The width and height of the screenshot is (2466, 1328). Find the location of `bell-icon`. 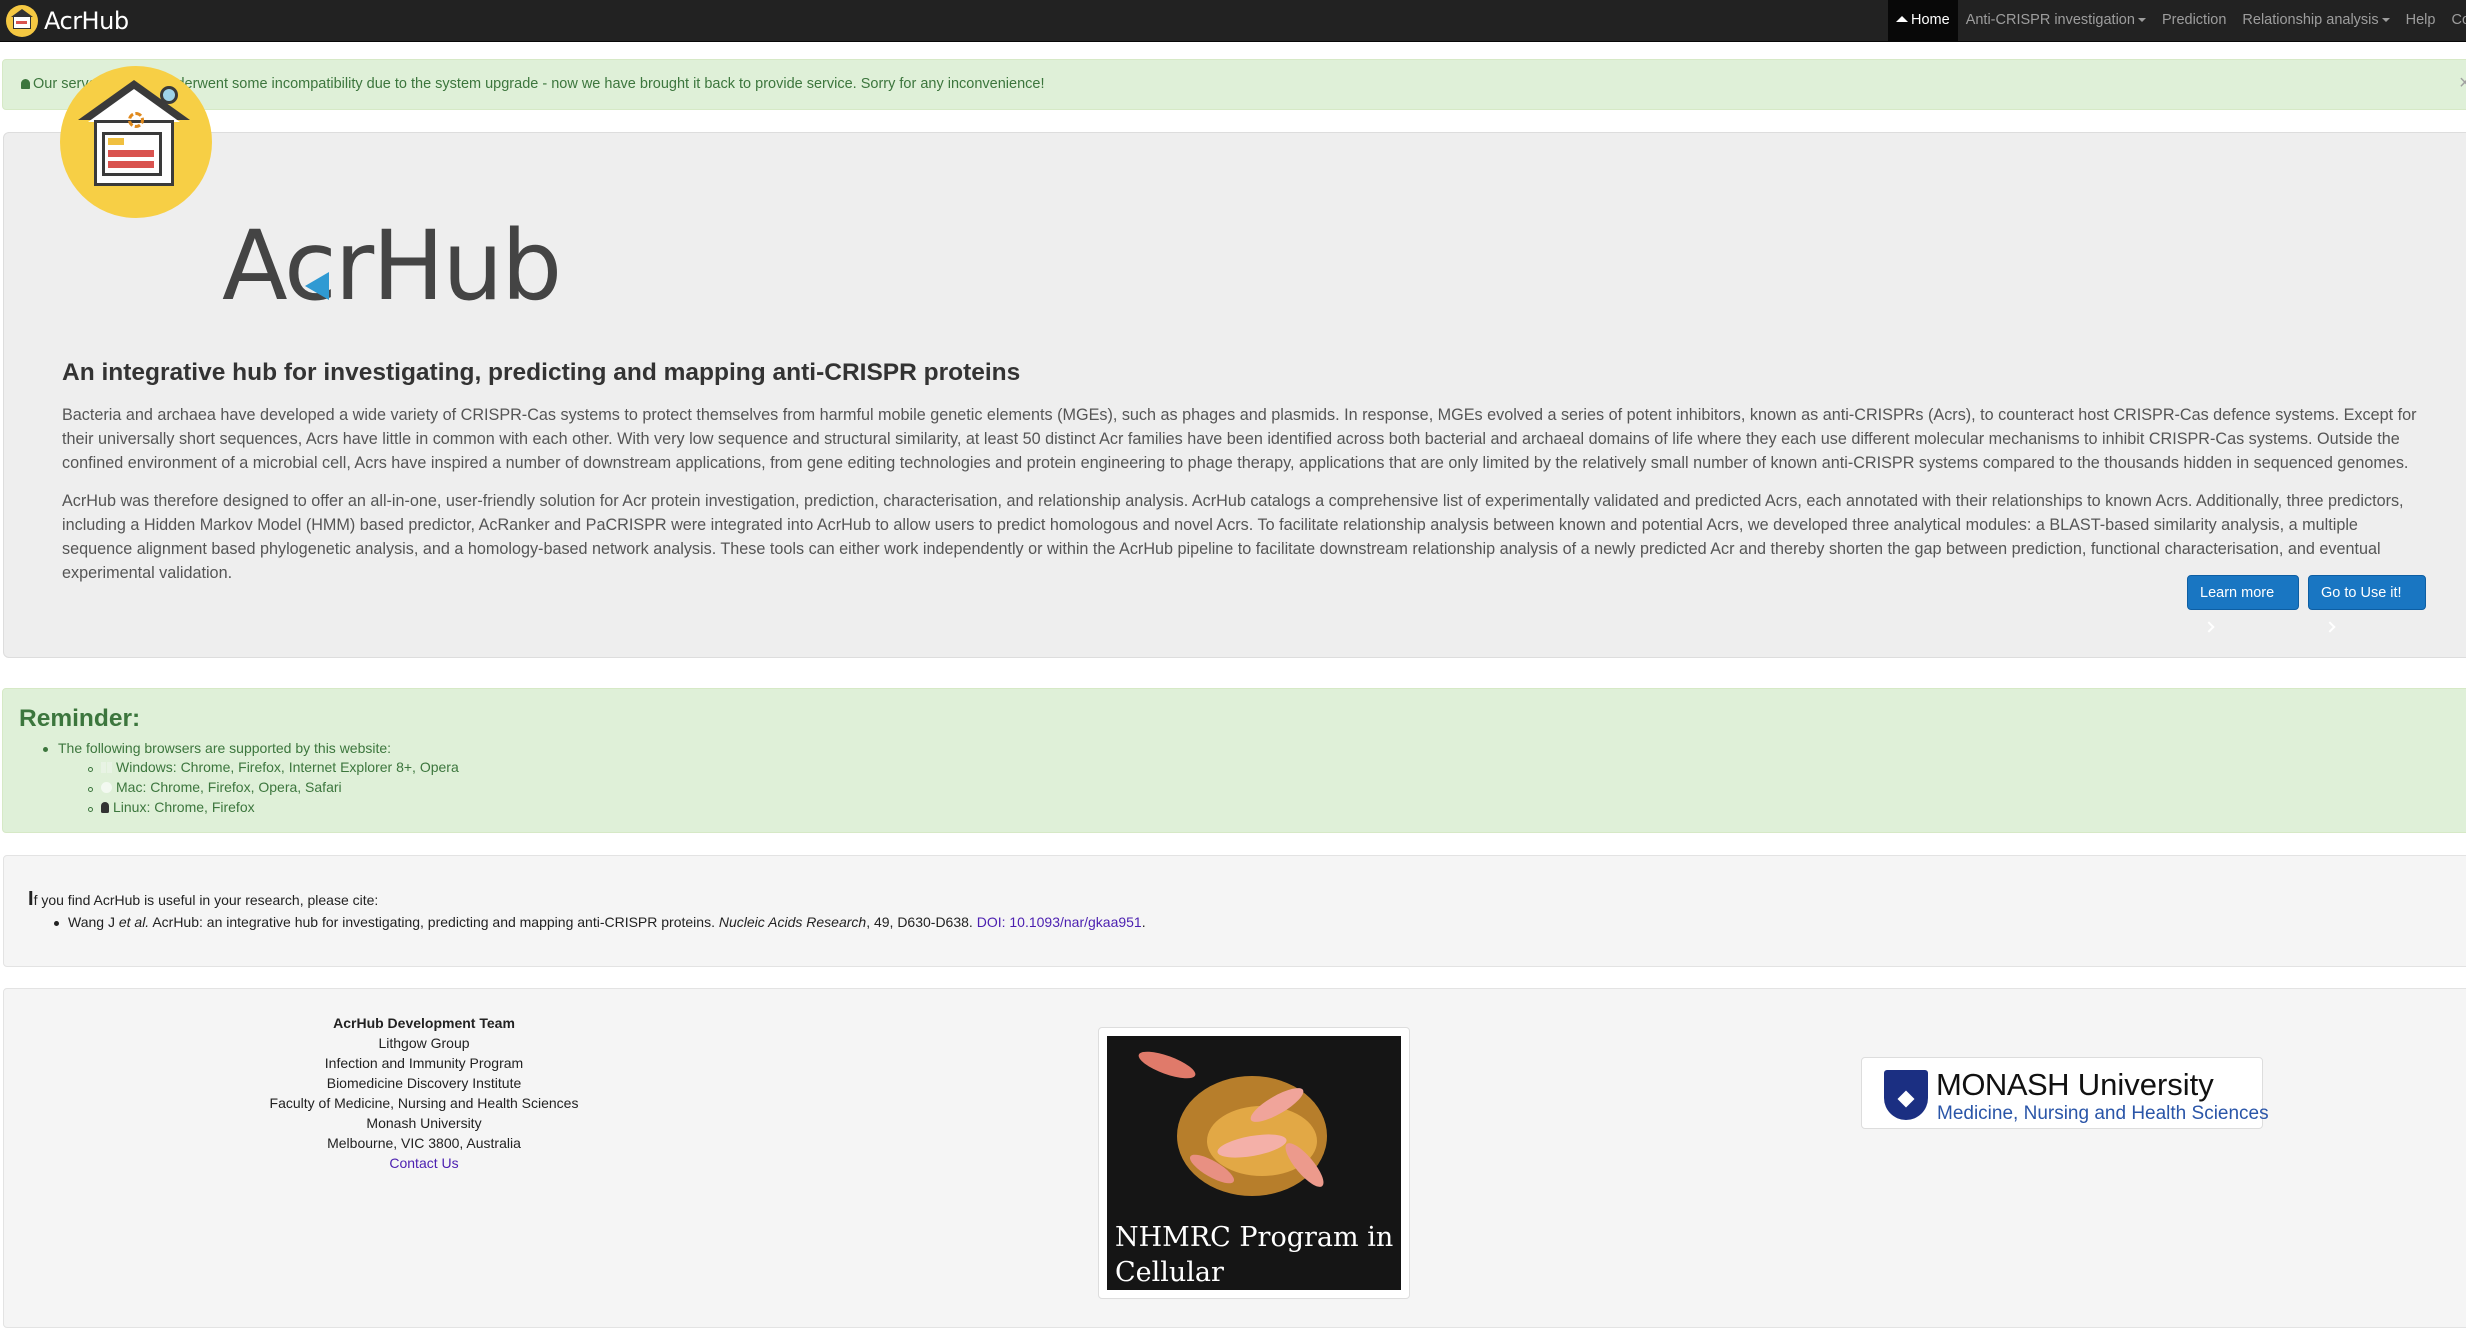

bell-icon is located at coordinates (25, 84).